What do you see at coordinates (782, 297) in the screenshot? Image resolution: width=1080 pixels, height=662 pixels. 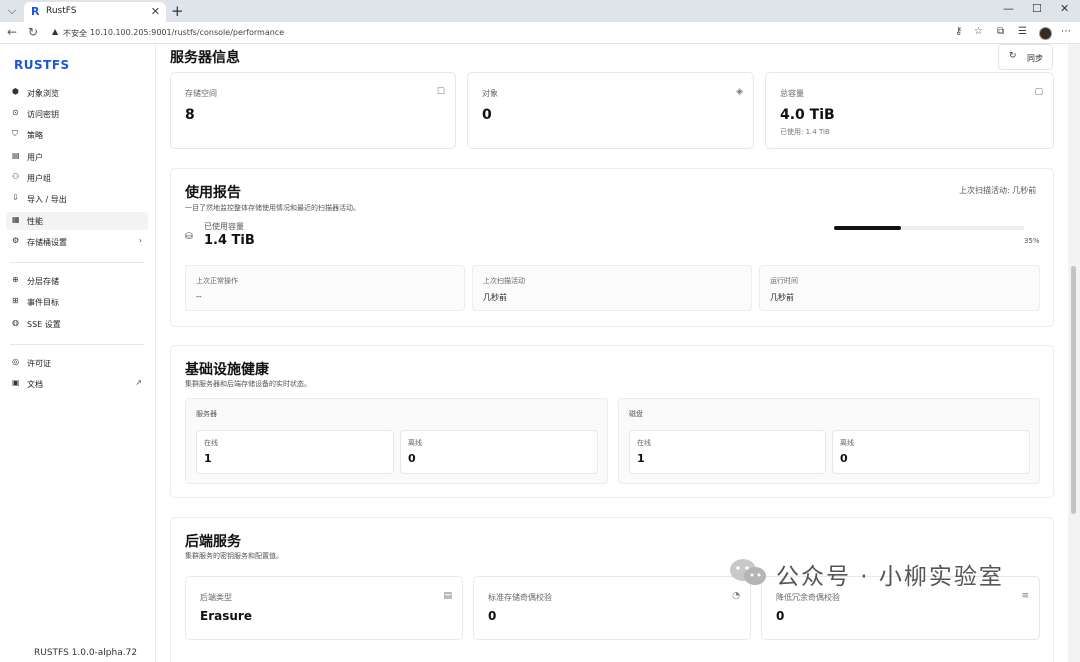 I see `stat-value: 几秒前` at bounding box center [782, 297].